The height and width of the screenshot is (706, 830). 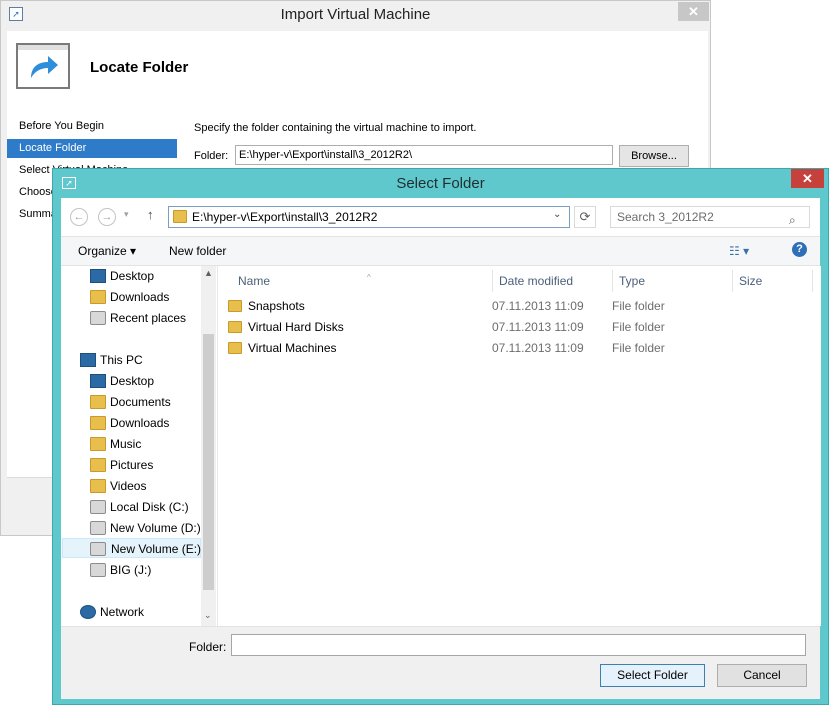 I want to click on tree-item-recent-places: Recent places, so click(x=144, y=318).